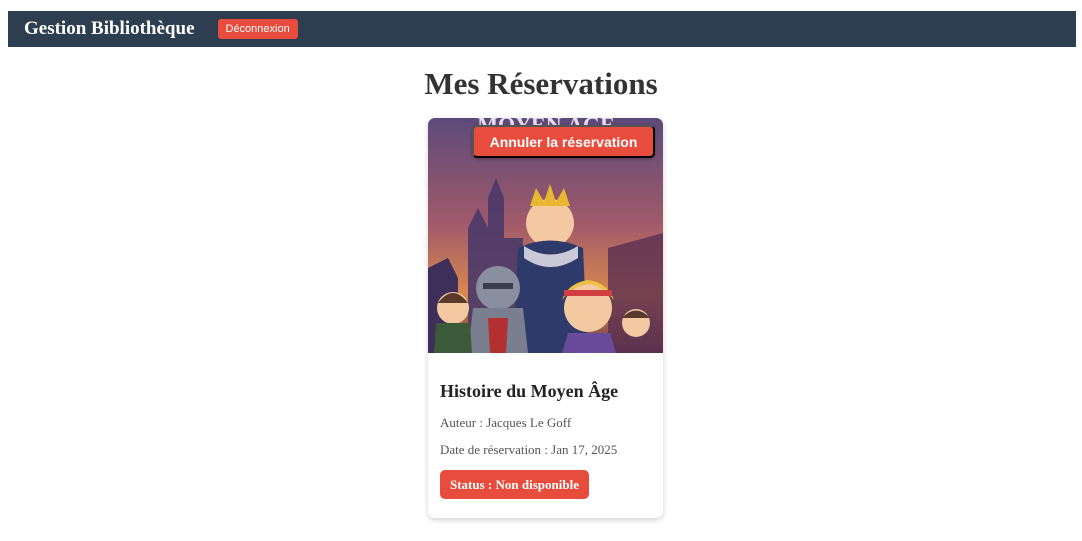 The height and width of the screenshot is (541, 1082). What do you see at coordinates (529, 449) in the screenshot?
I see `reservation-date: Date de réservation : Jan 17, 2025` at bounding box center [529, 449].